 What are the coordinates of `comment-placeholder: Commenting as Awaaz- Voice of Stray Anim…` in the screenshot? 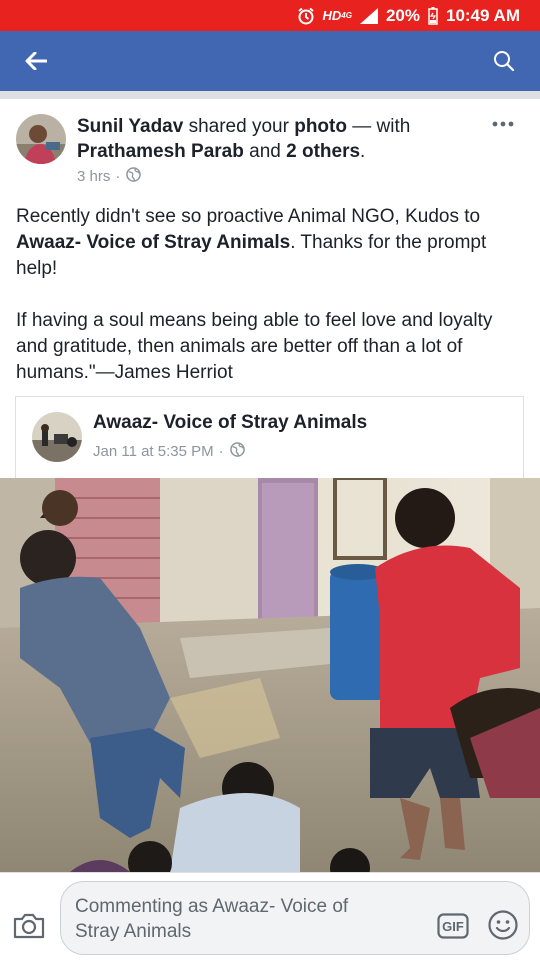 It's located at (212, 919).